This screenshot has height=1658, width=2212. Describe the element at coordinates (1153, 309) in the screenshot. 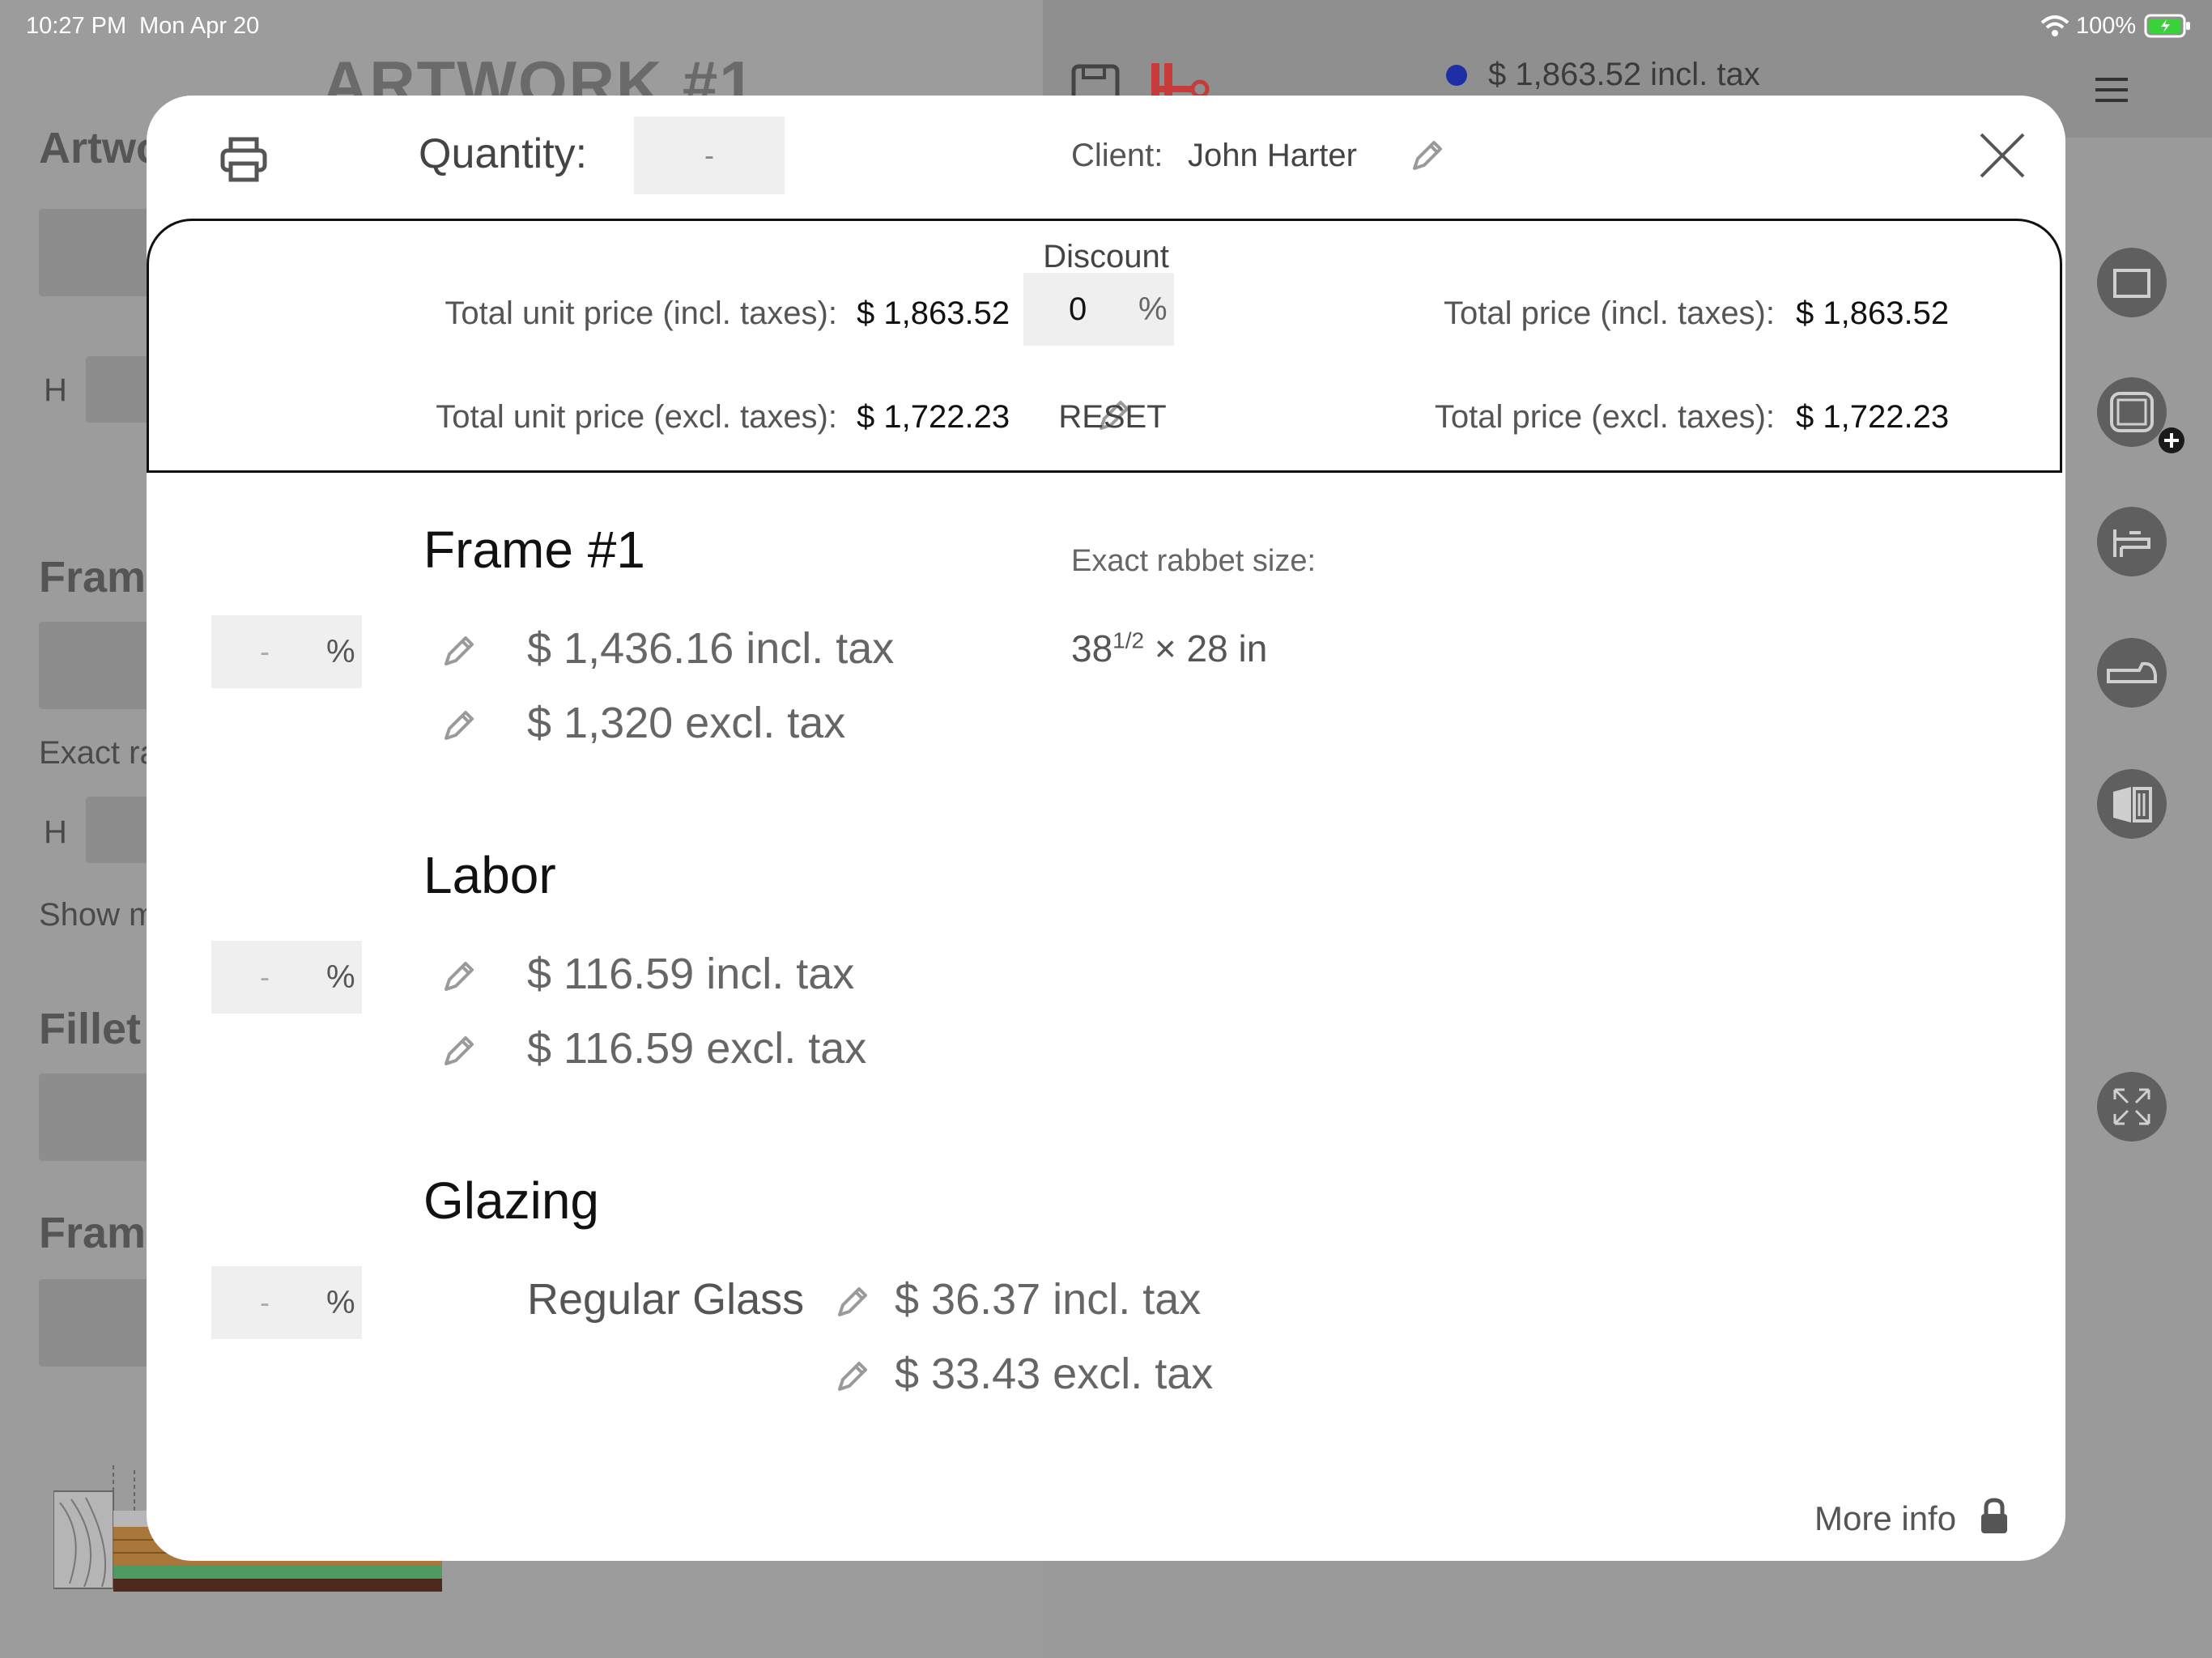

I see `discount-unit: %` at that location.